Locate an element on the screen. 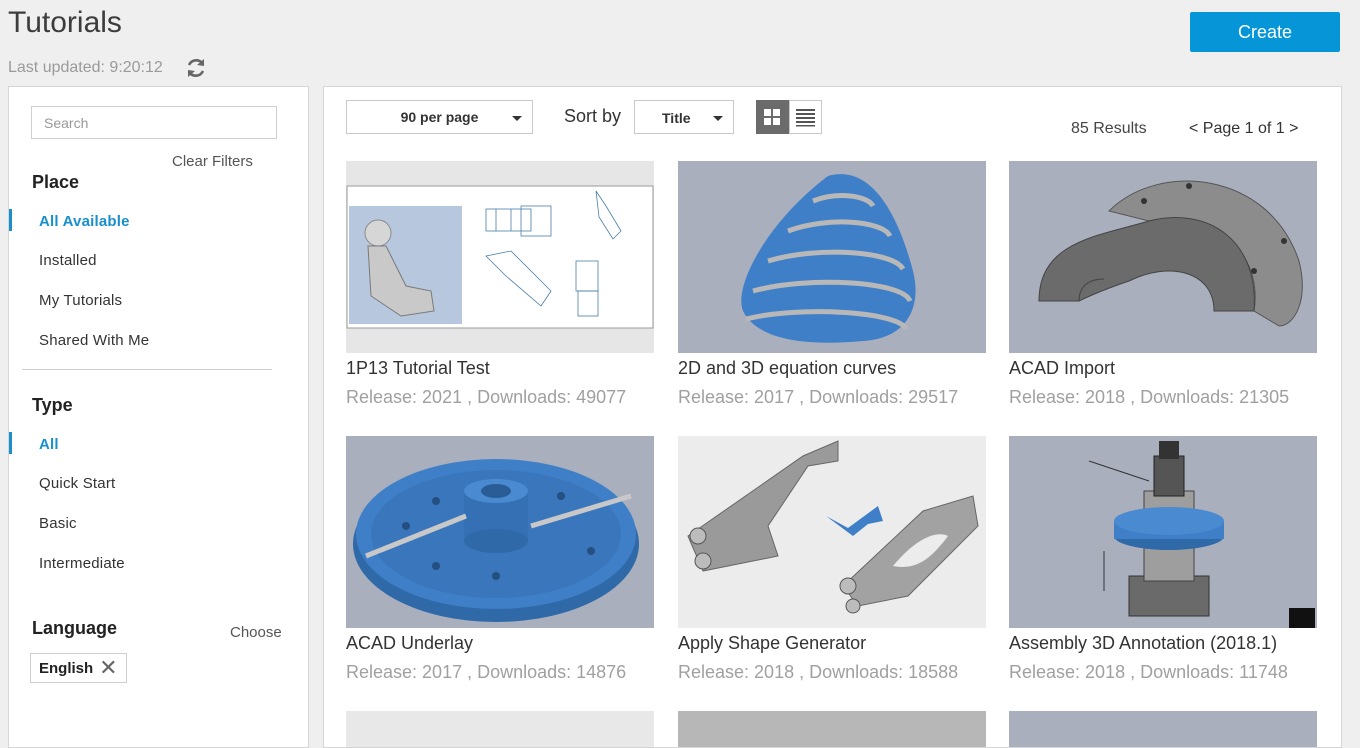 The image size is (1360, 748). place-shared-with-me: Shared With Me is located at coordinates (94, 340).